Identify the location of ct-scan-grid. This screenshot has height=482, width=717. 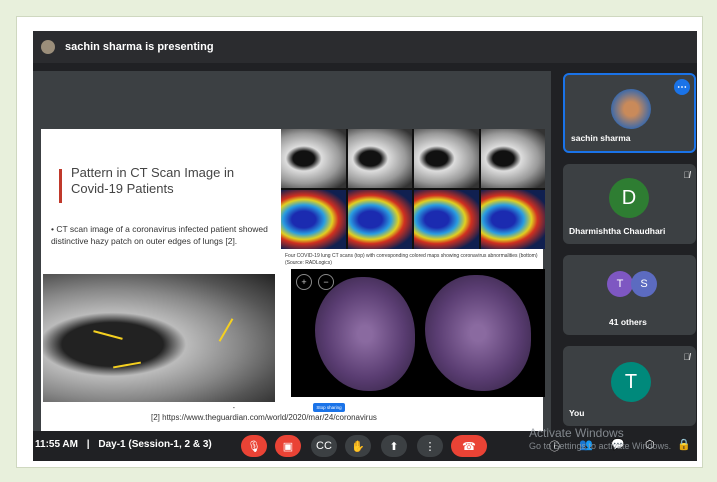
(413, 189).